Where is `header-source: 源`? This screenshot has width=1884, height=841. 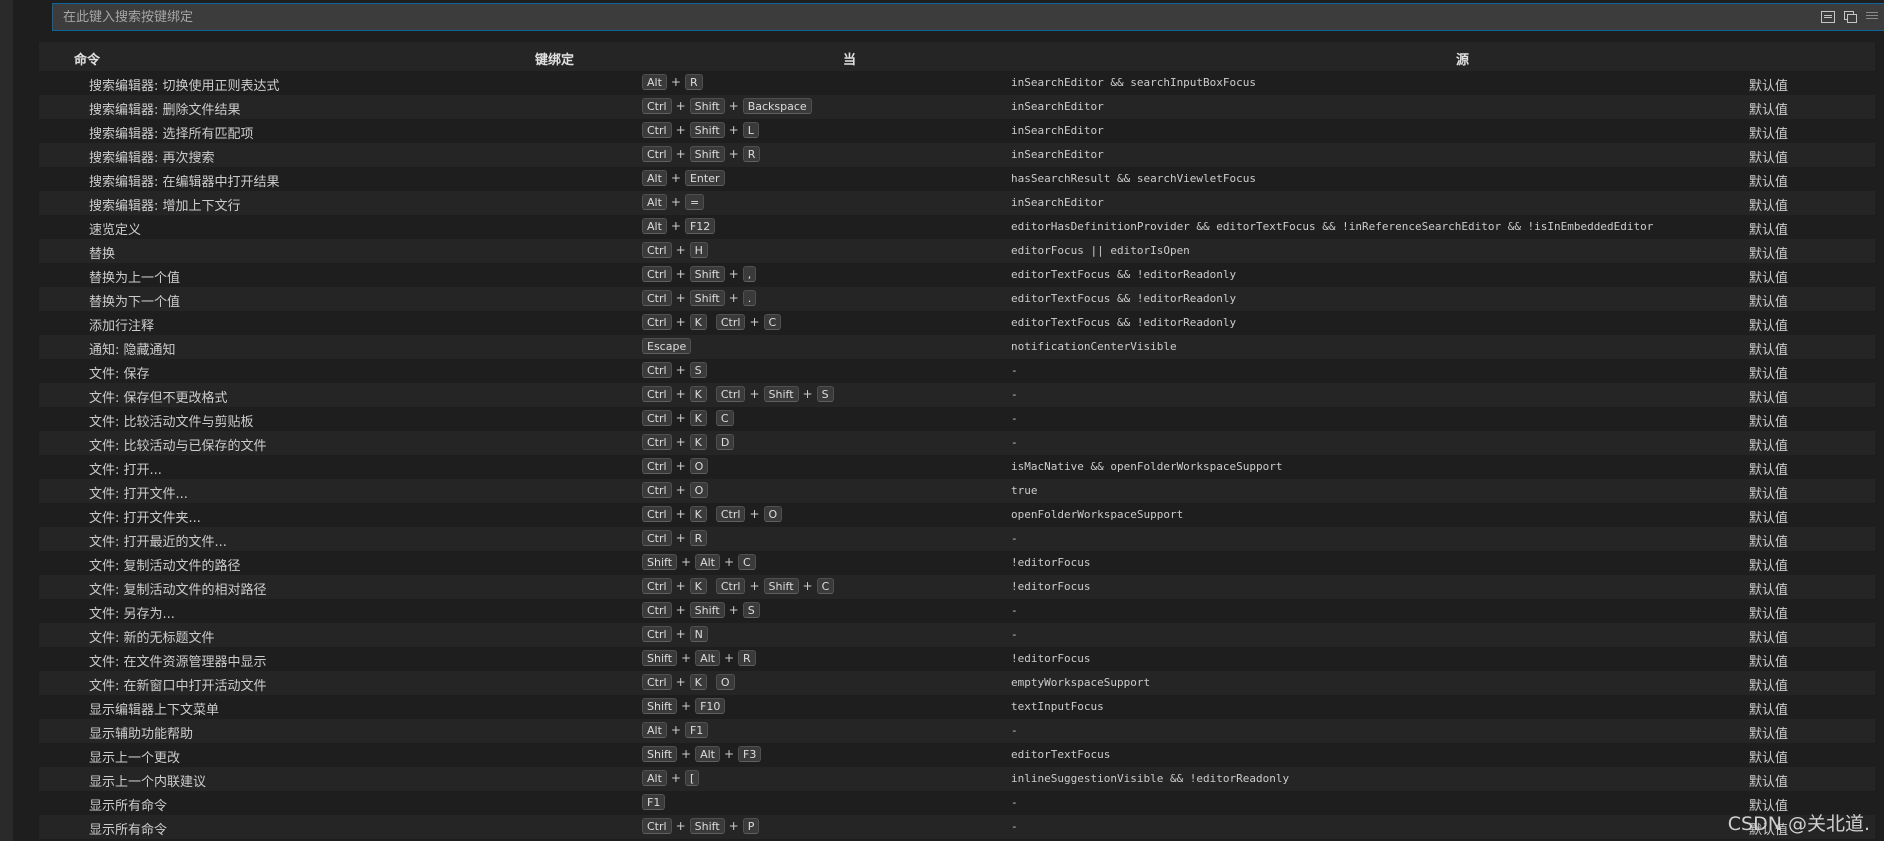
header-source: 源 is located at coordinates (1462, 58).